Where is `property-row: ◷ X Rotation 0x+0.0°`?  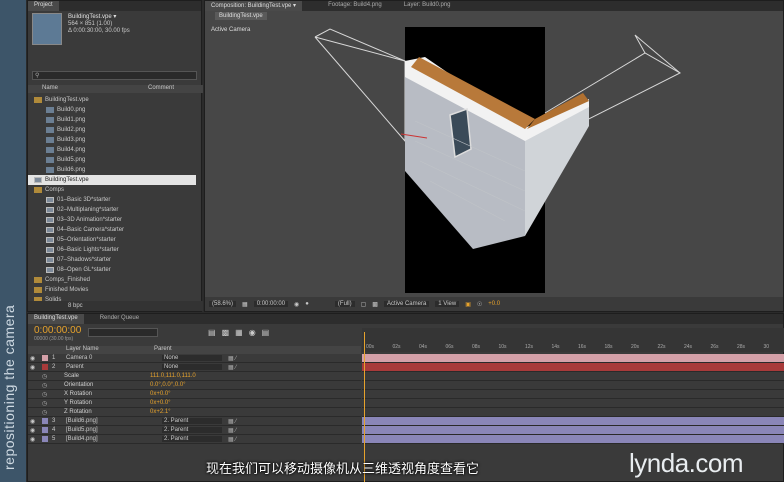 property-row: ◷ X Rotation 0x+0.0° is located at coordinates (194, 394).